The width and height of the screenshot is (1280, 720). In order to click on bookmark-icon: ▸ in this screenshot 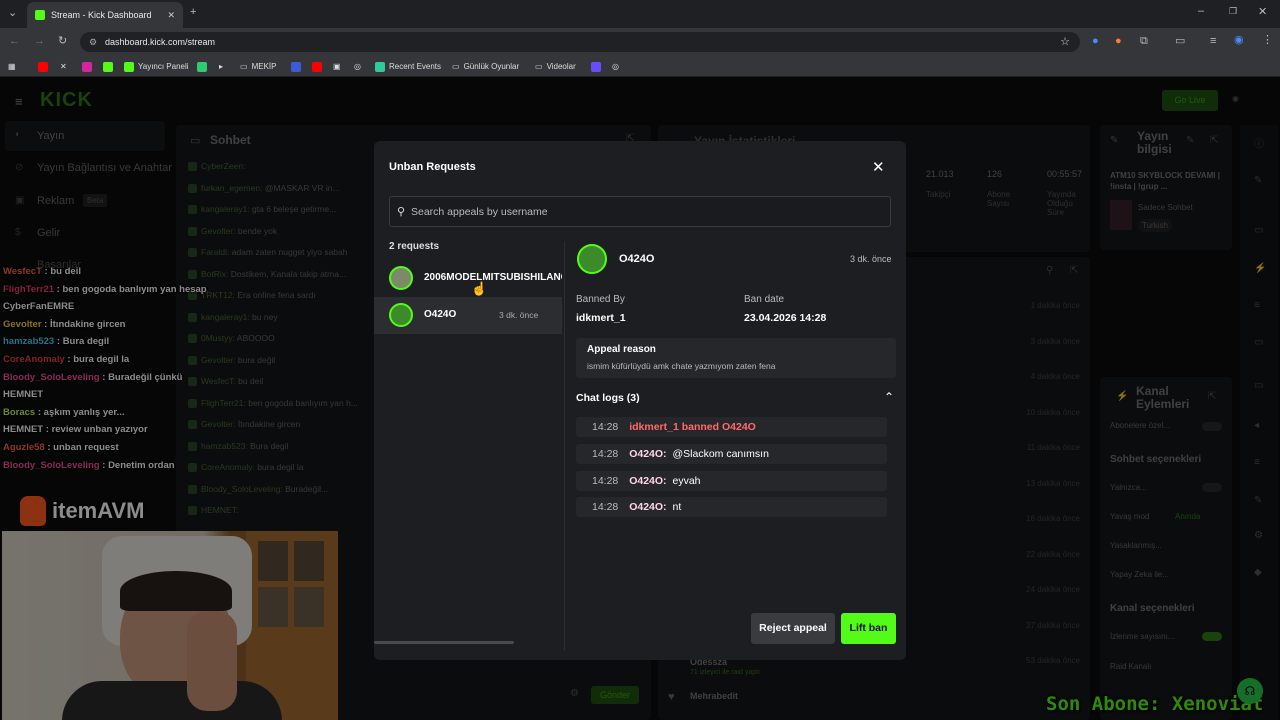, I will do `click(221, 66)`.